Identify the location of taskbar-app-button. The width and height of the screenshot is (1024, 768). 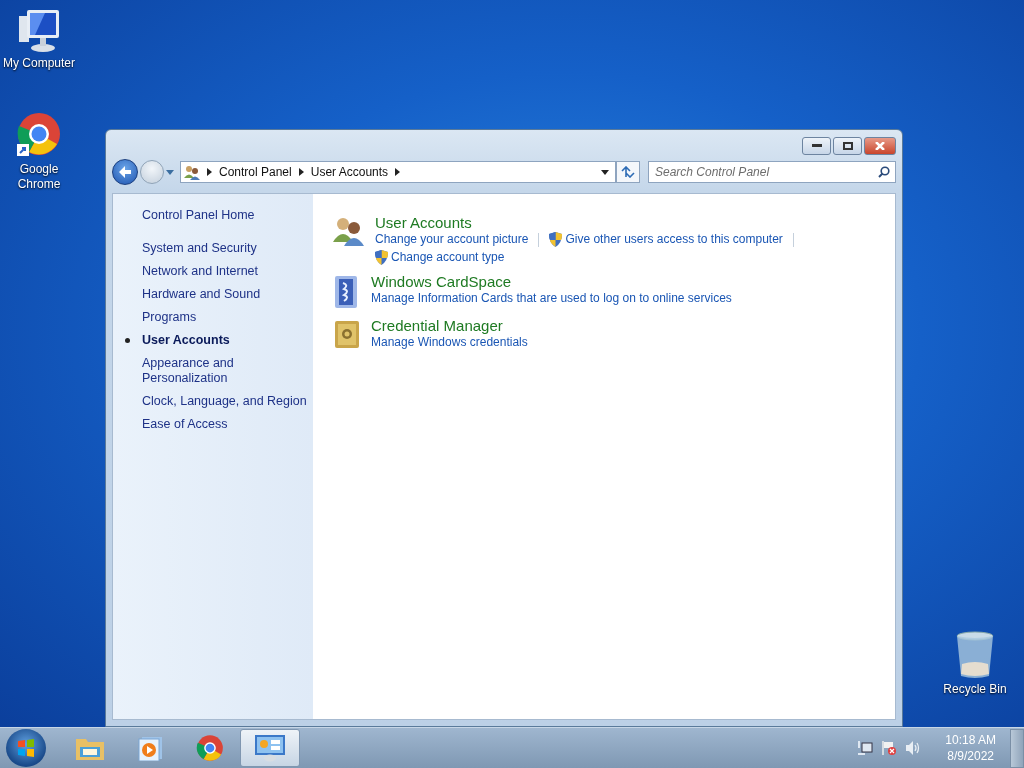
(270, 748).